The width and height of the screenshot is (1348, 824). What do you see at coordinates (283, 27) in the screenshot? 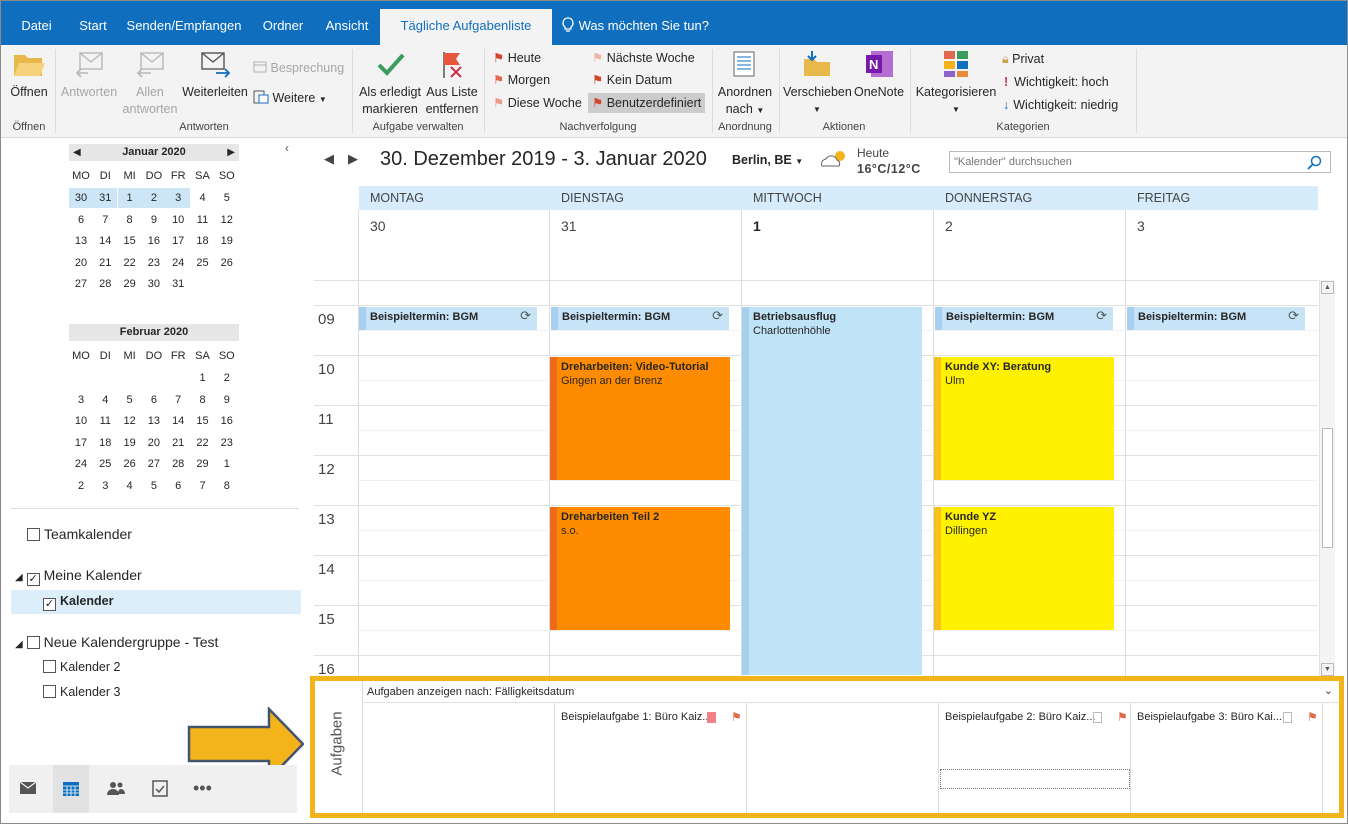
I see `tab-ordner: Ordner` at bounding box center [283, 27].